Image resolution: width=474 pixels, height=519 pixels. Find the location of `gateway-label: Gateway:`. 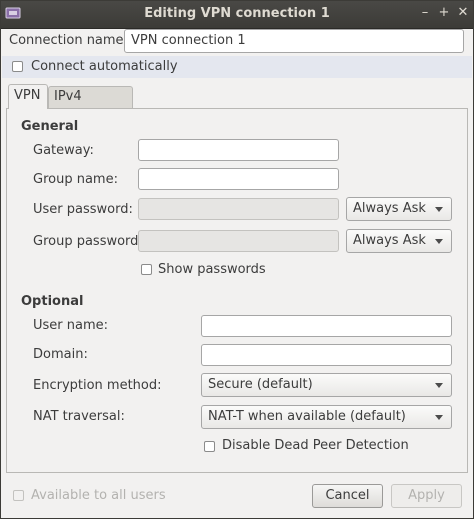

gateway-label: Gateway: is located at coordinates (63, 150).